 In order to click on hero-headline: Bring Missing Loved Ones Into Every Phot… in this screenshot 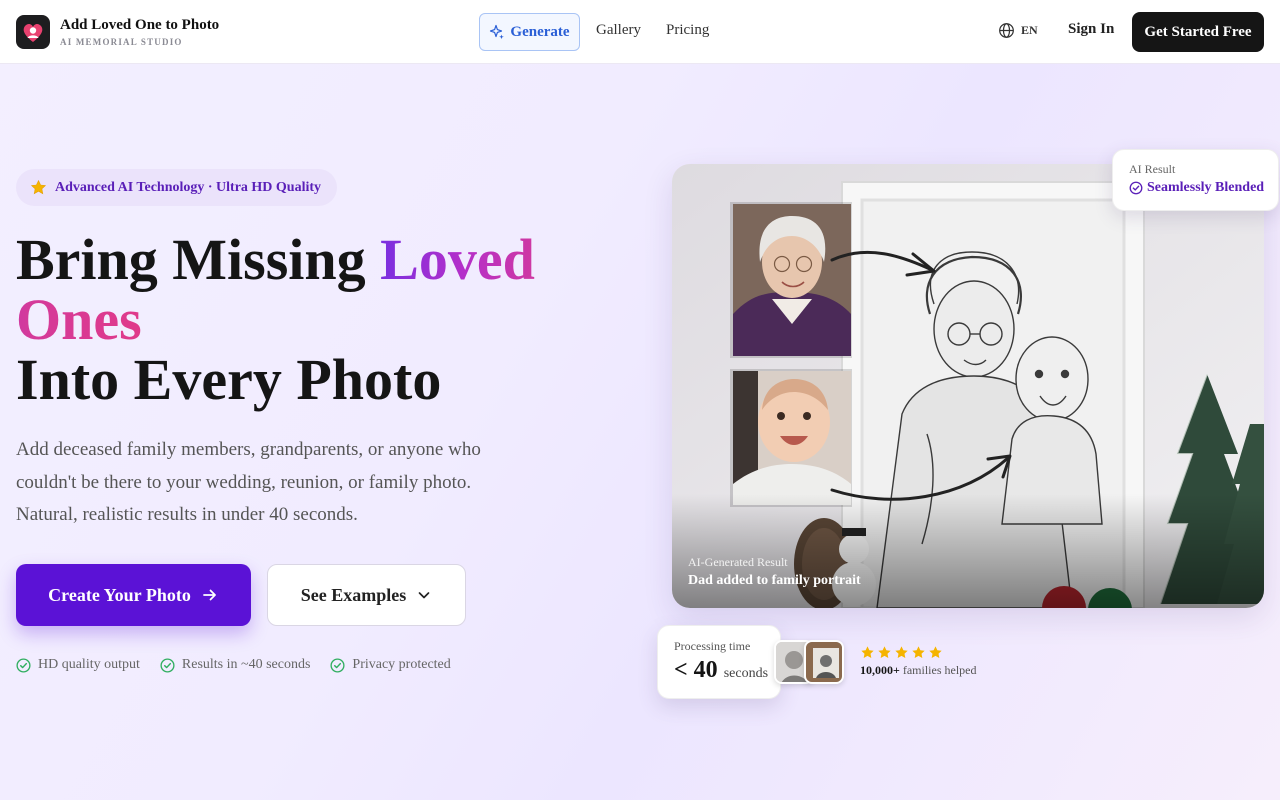, I will do `click(316, 320)`.